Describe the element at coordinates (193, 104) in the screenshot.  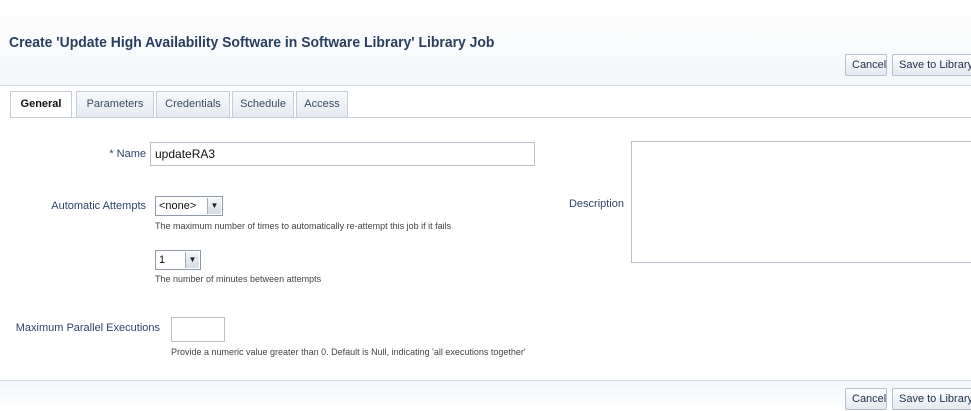
I see `tab-credentials: Credentials` at that location.